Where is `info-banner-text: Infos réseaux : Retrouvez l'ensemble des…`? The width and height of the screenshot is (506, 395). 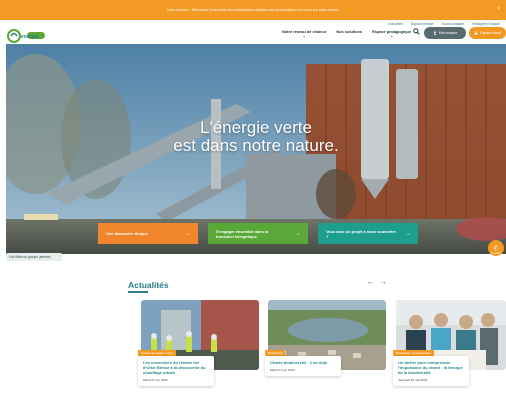 info-banner-text: Infos réseaux : Retrouvez l'ensemble des… is located at coordinates (253, 10).